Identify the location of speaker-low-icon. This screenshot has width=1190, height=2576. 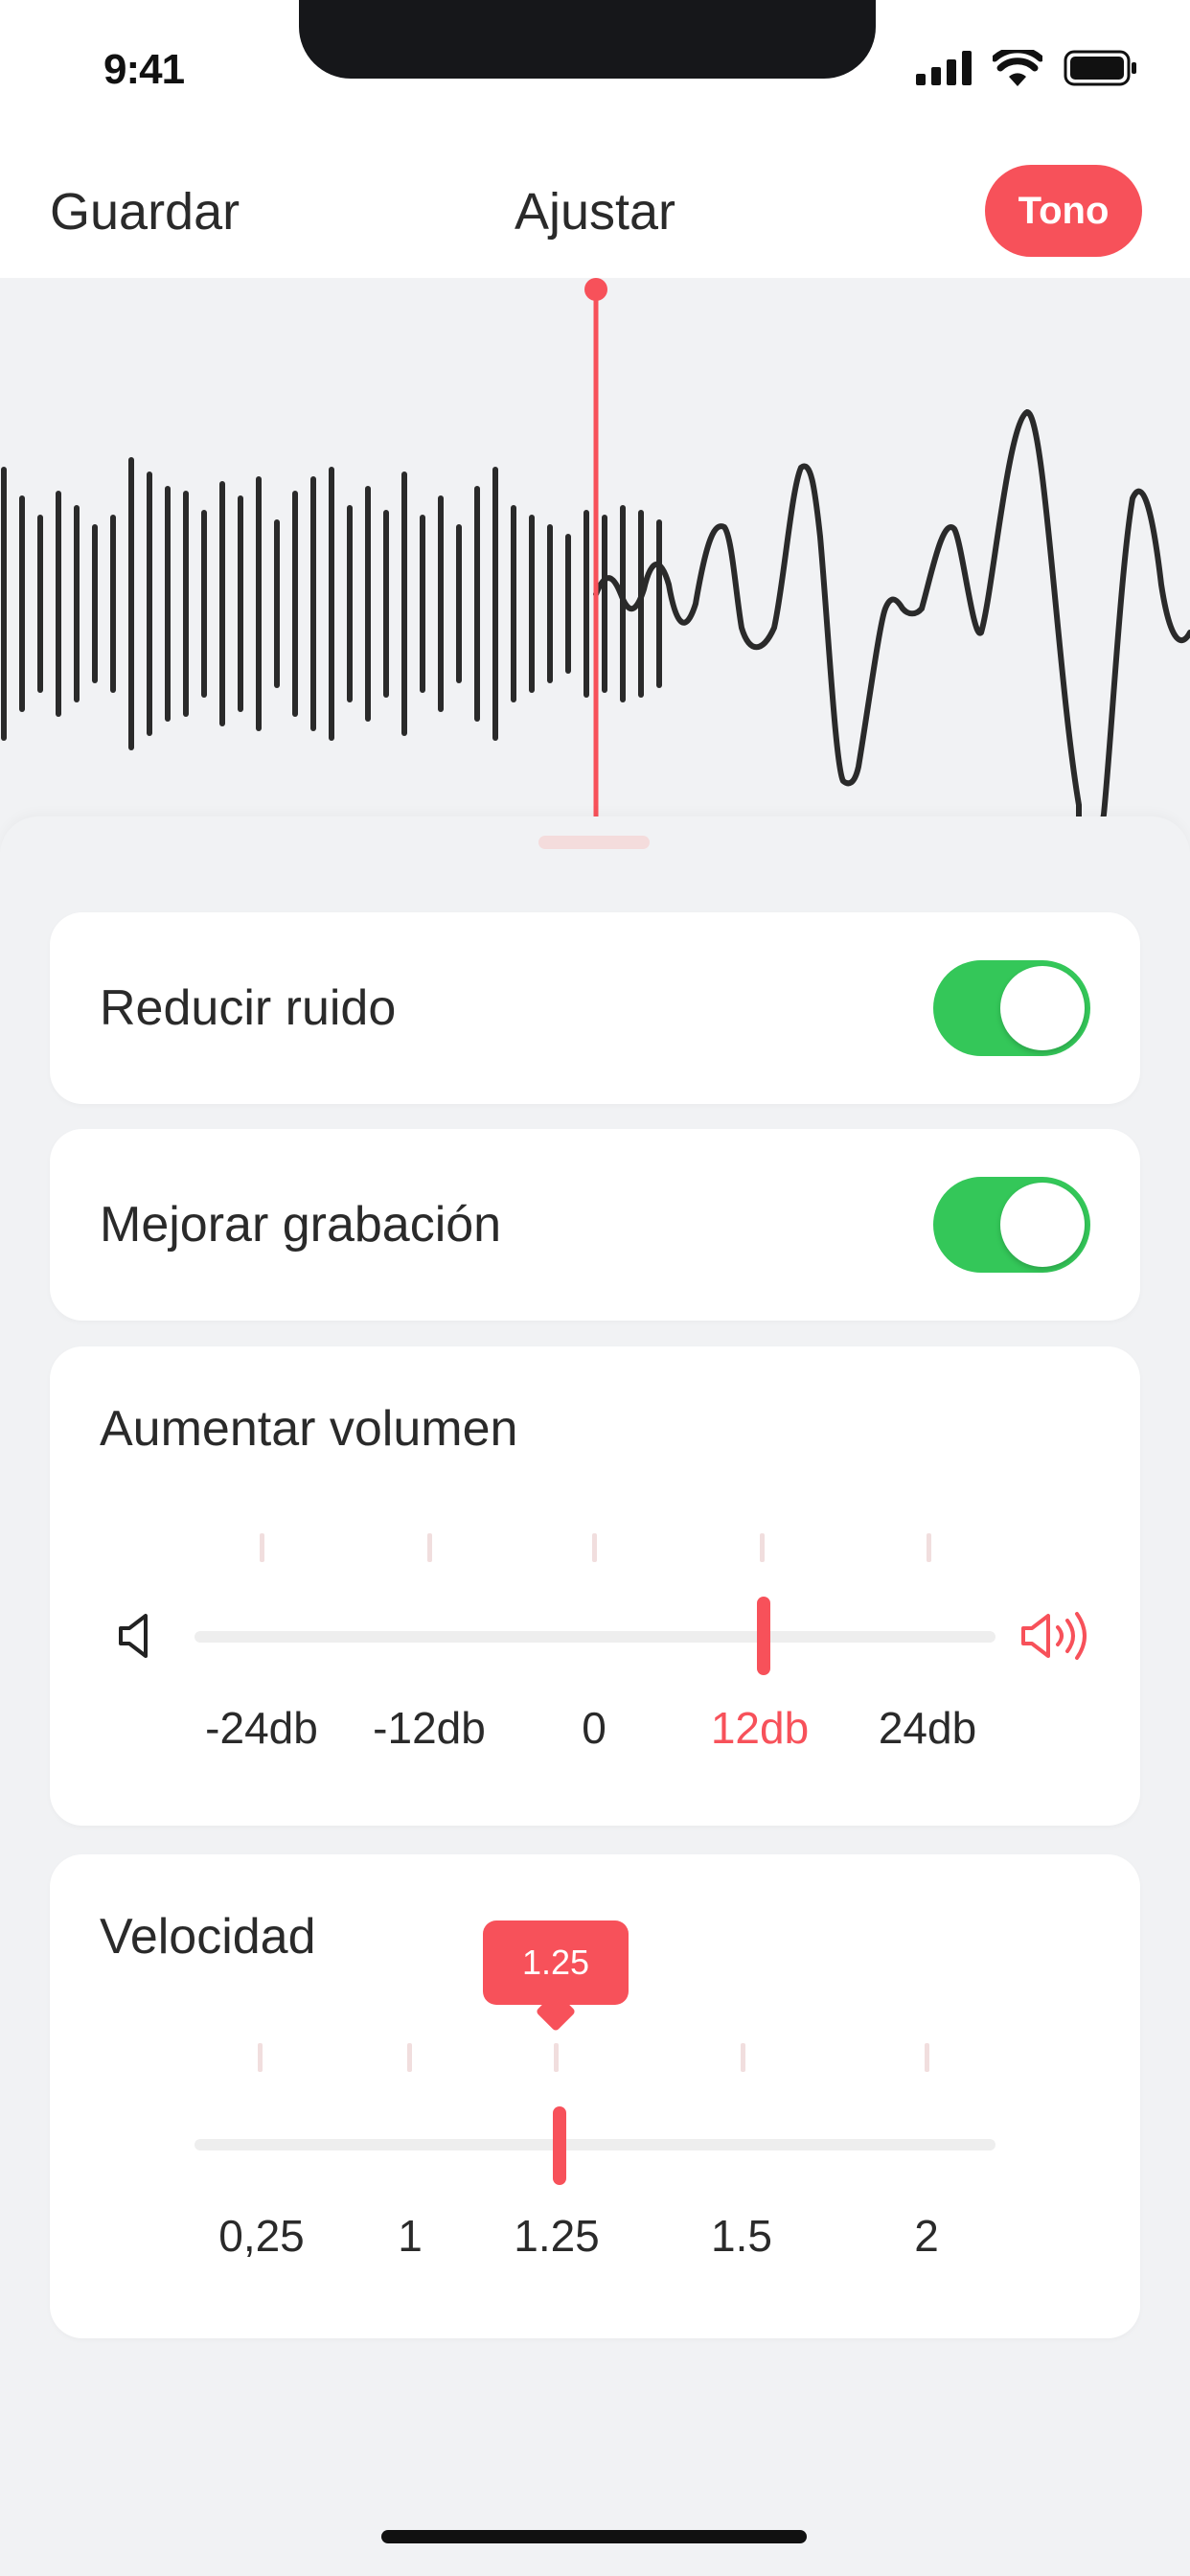
(133, 1636).